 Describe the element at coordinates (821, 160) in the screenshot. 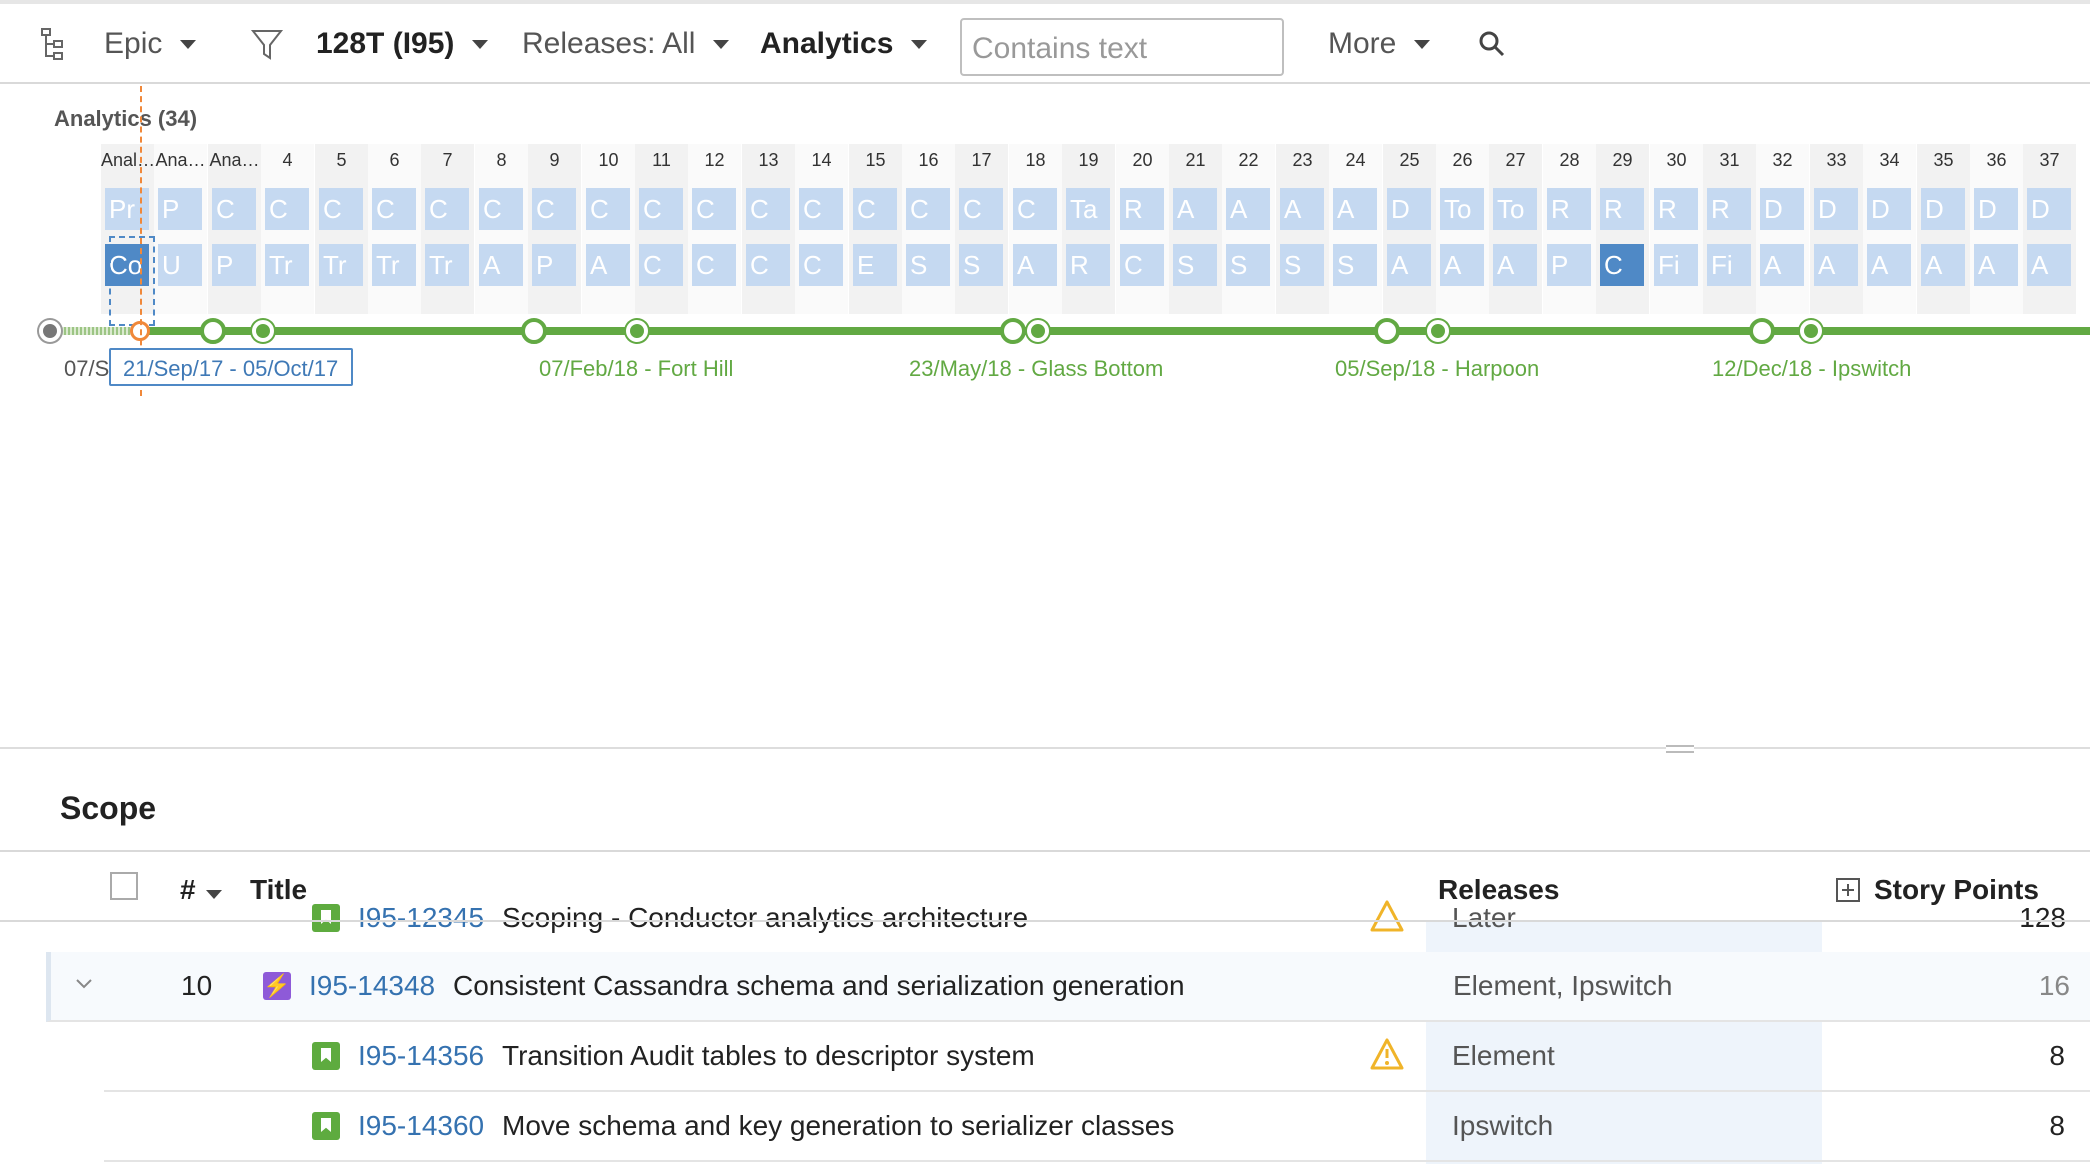

I see `sprint-column-header: 14` at that location.